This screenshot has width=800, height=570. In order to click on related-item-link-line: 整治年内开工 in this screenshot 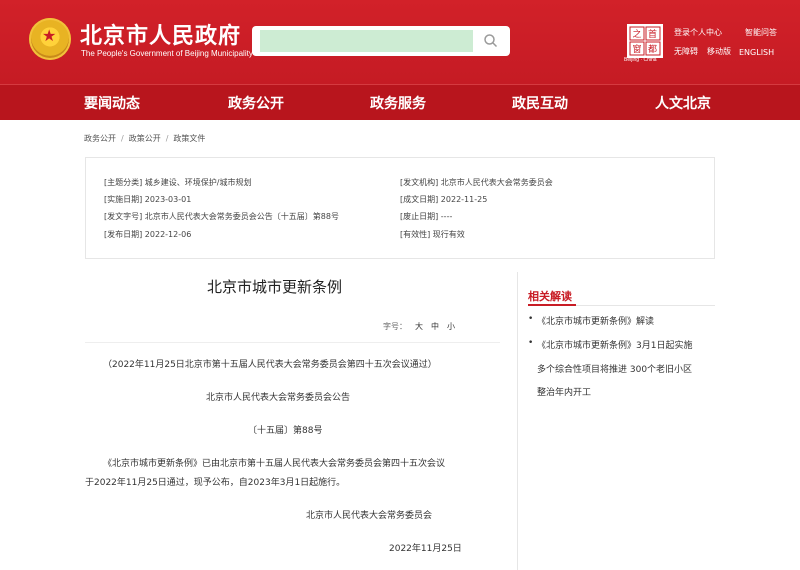, I will do `click(564, 391)`.